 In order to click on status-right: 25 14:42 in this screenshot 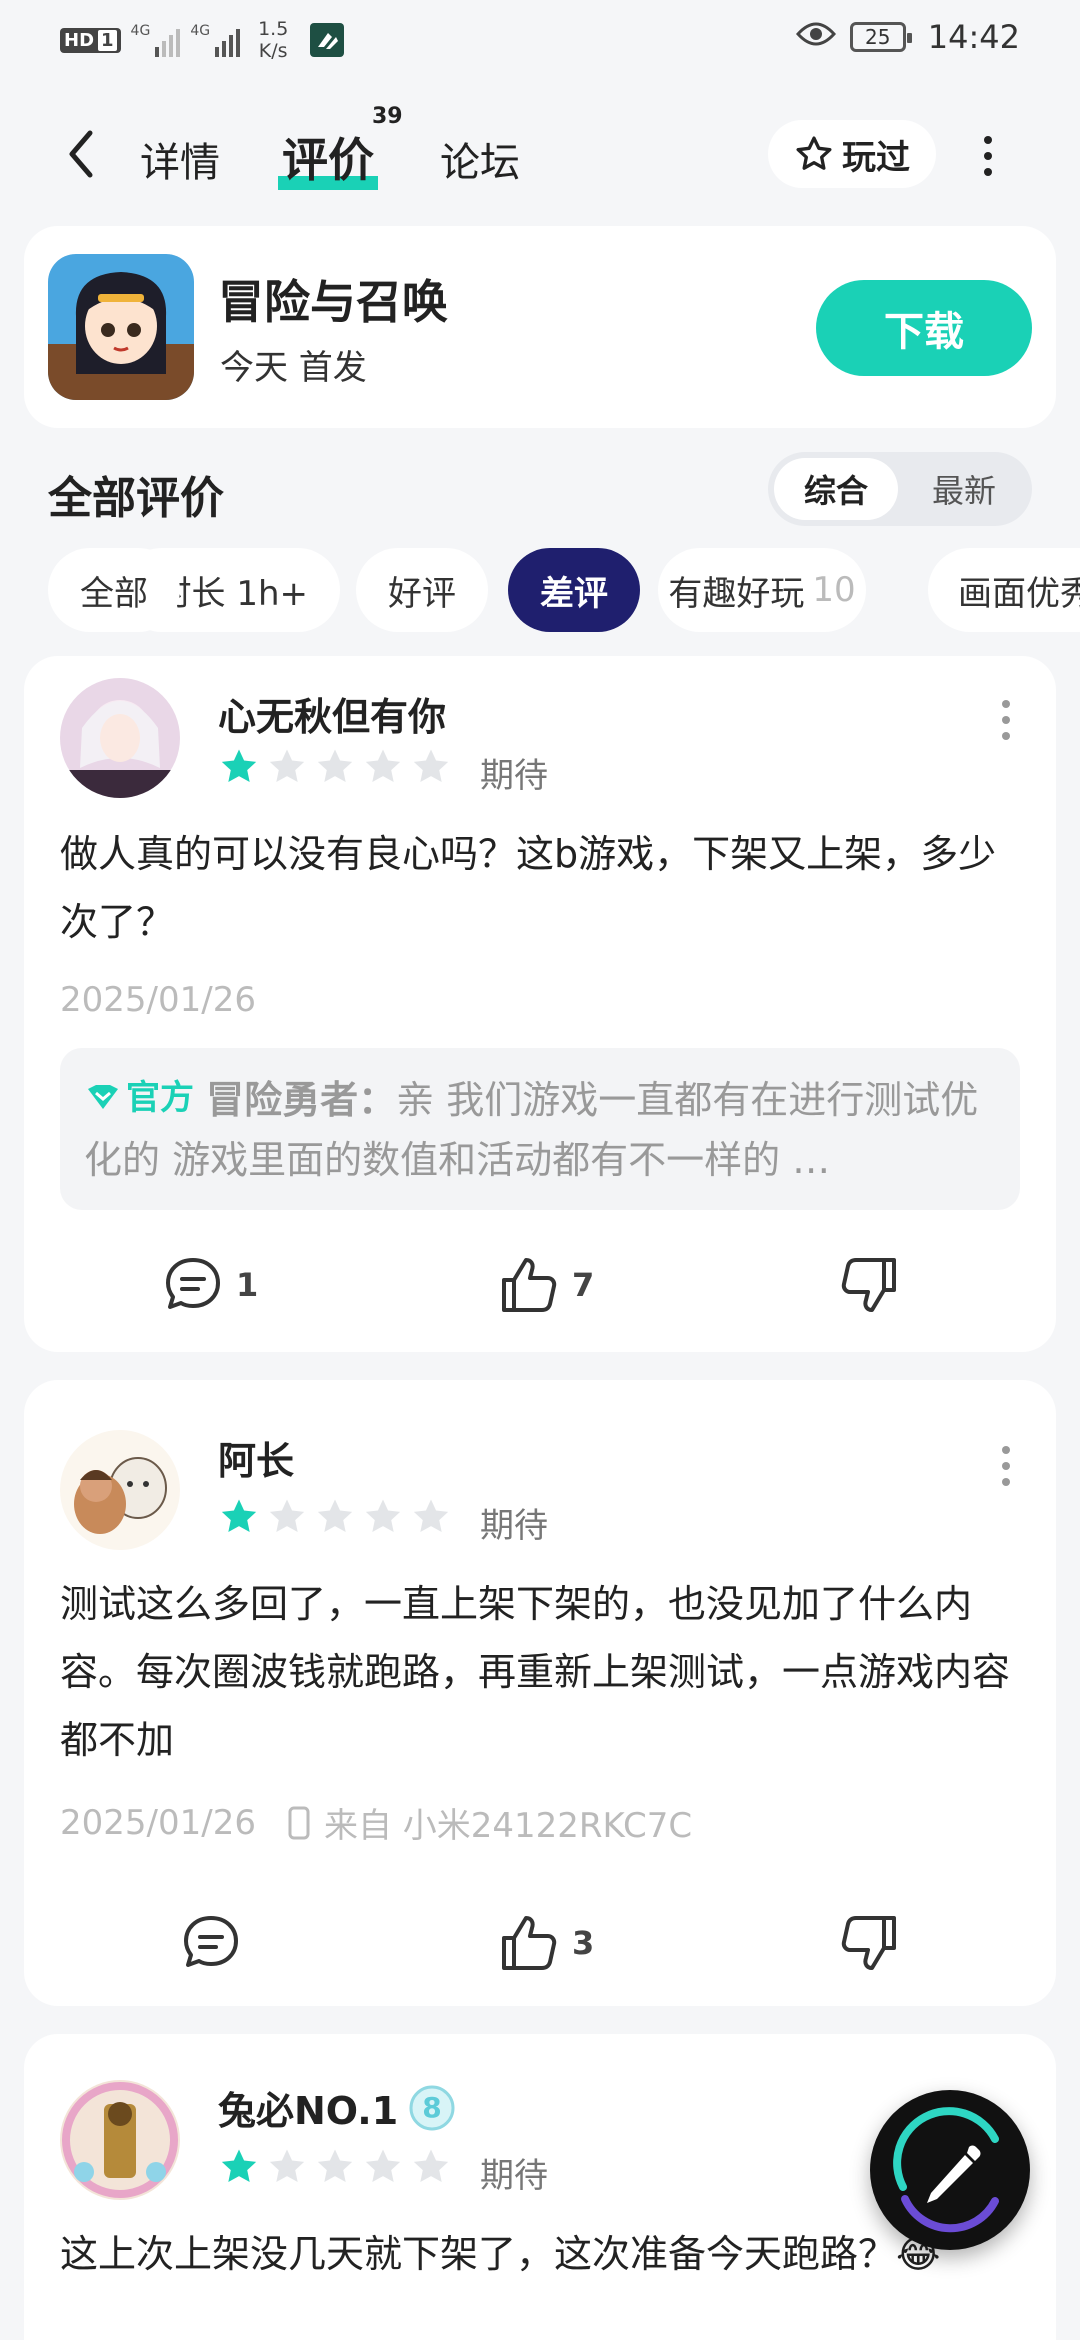, I will do `click(907, 37)`.